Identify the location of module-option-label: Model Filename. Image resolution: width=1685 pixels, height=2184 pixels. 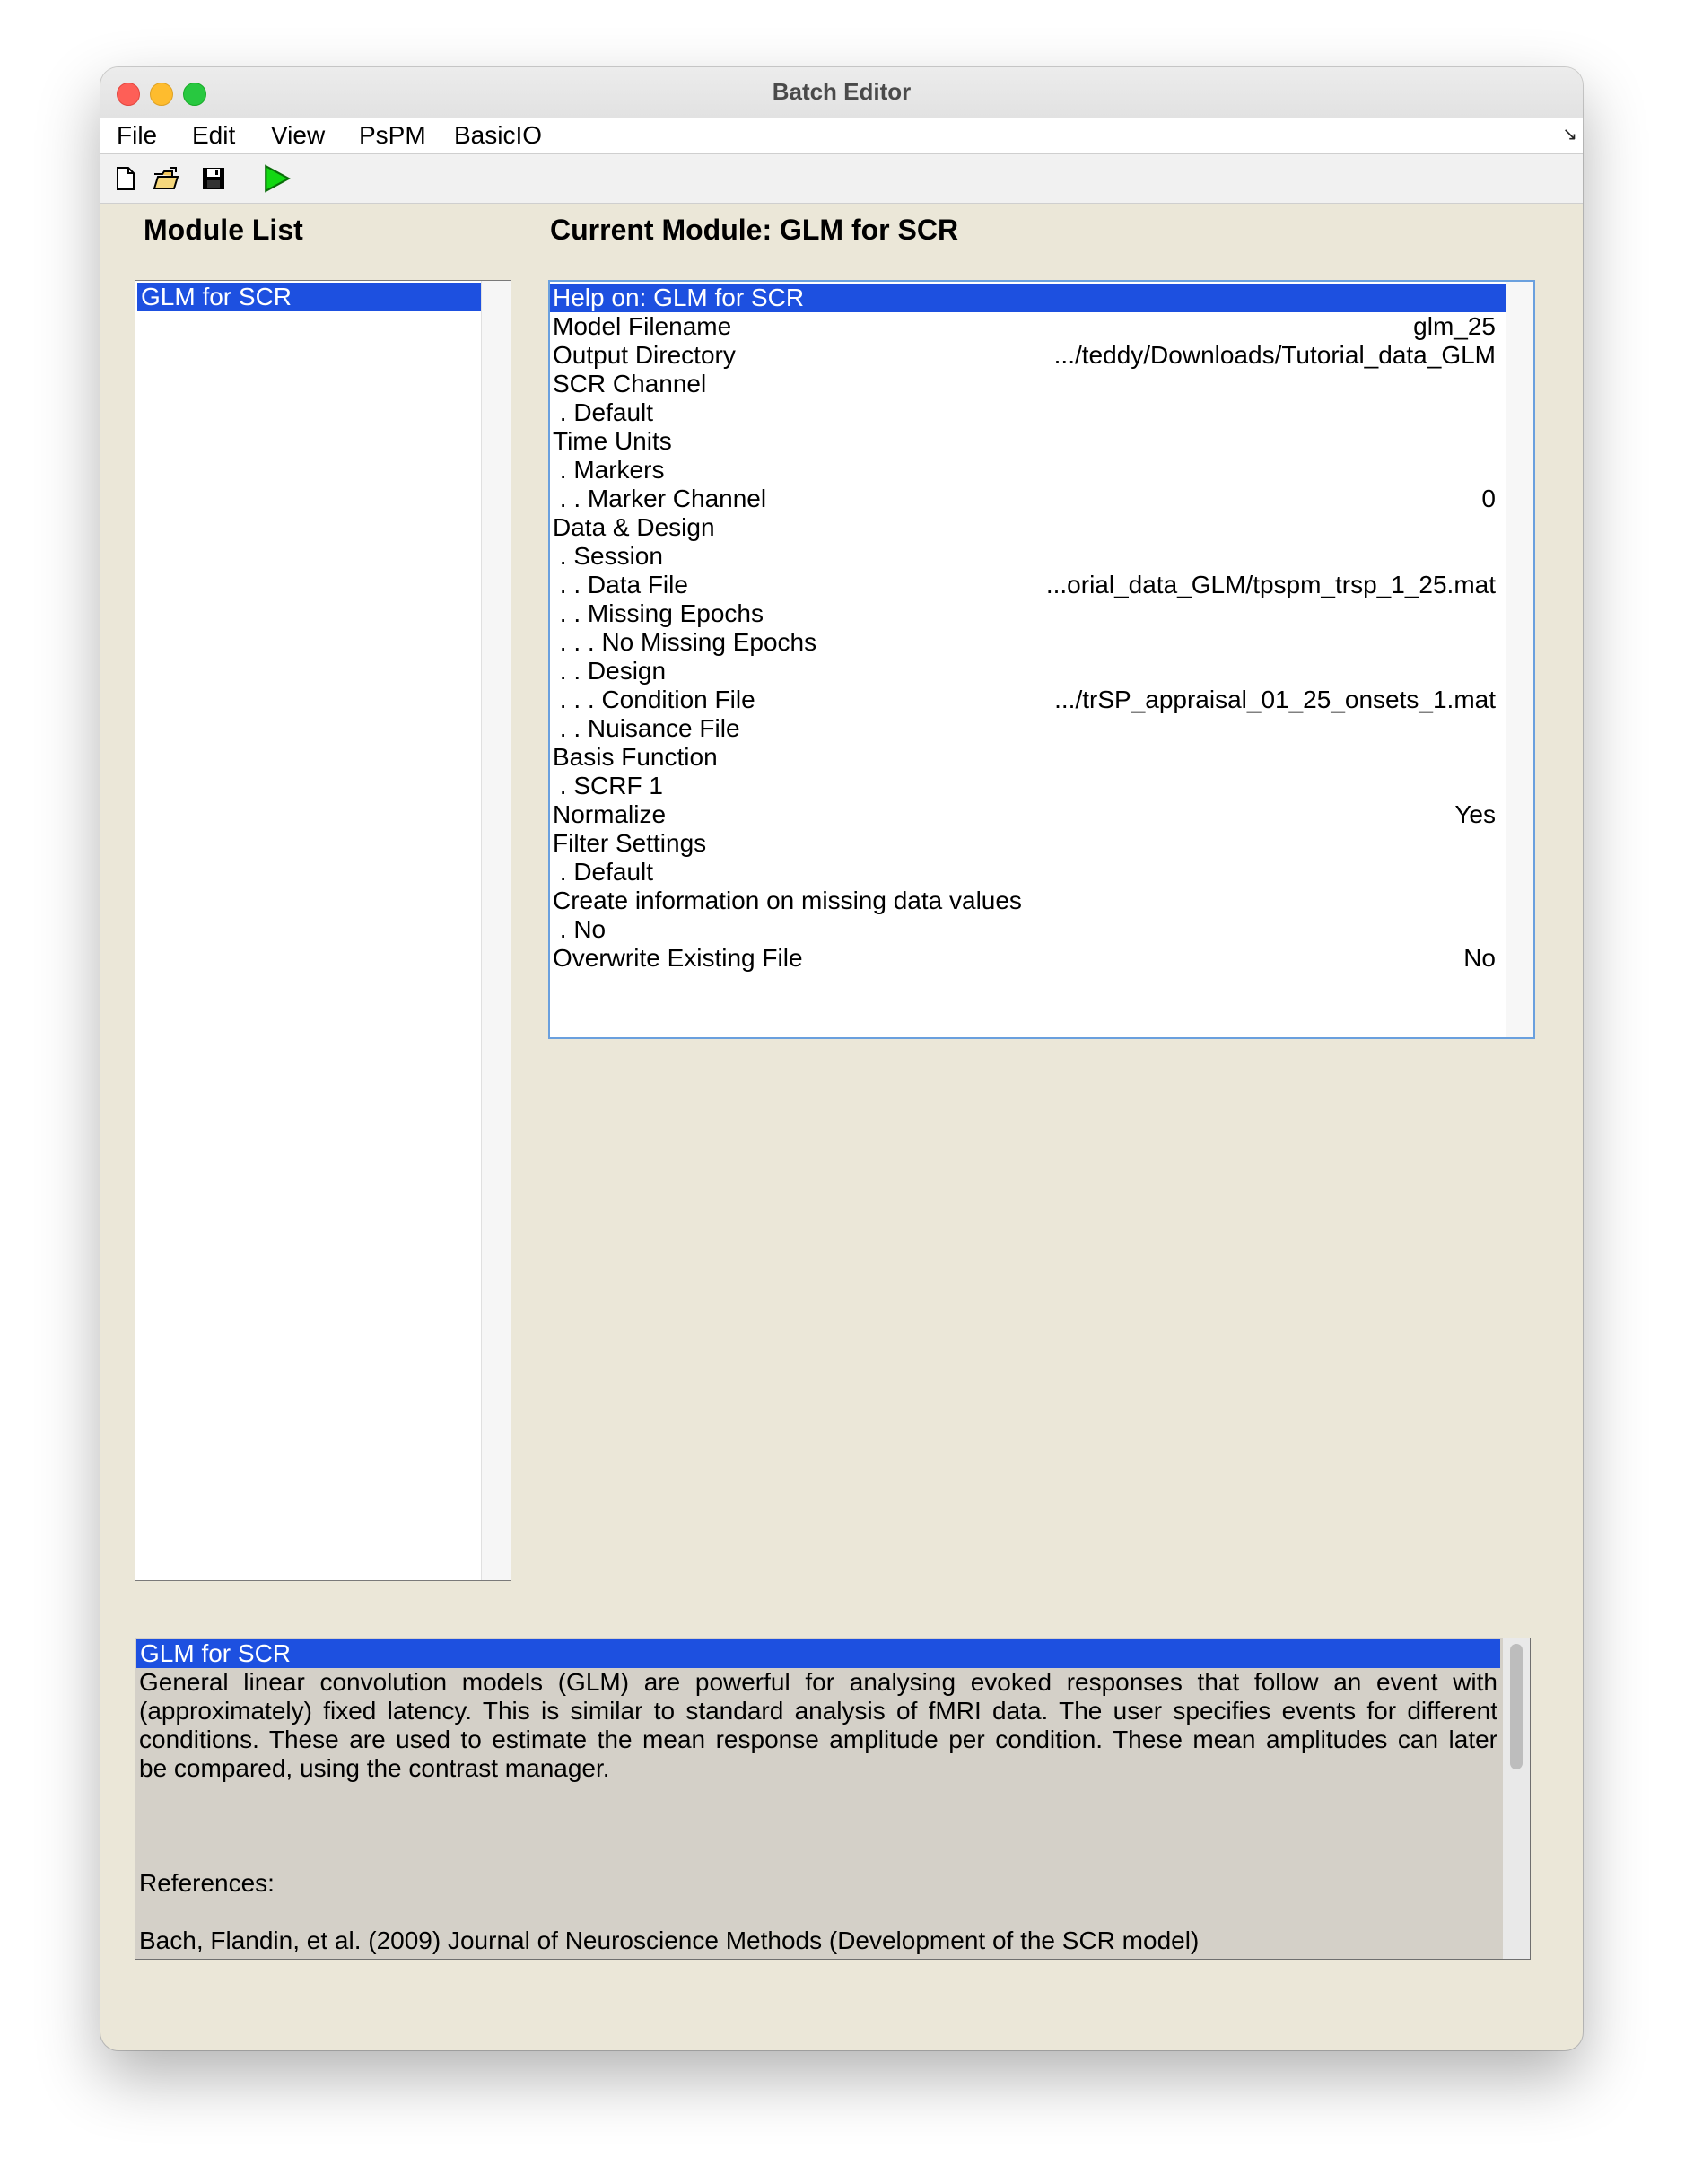
(642, 326).